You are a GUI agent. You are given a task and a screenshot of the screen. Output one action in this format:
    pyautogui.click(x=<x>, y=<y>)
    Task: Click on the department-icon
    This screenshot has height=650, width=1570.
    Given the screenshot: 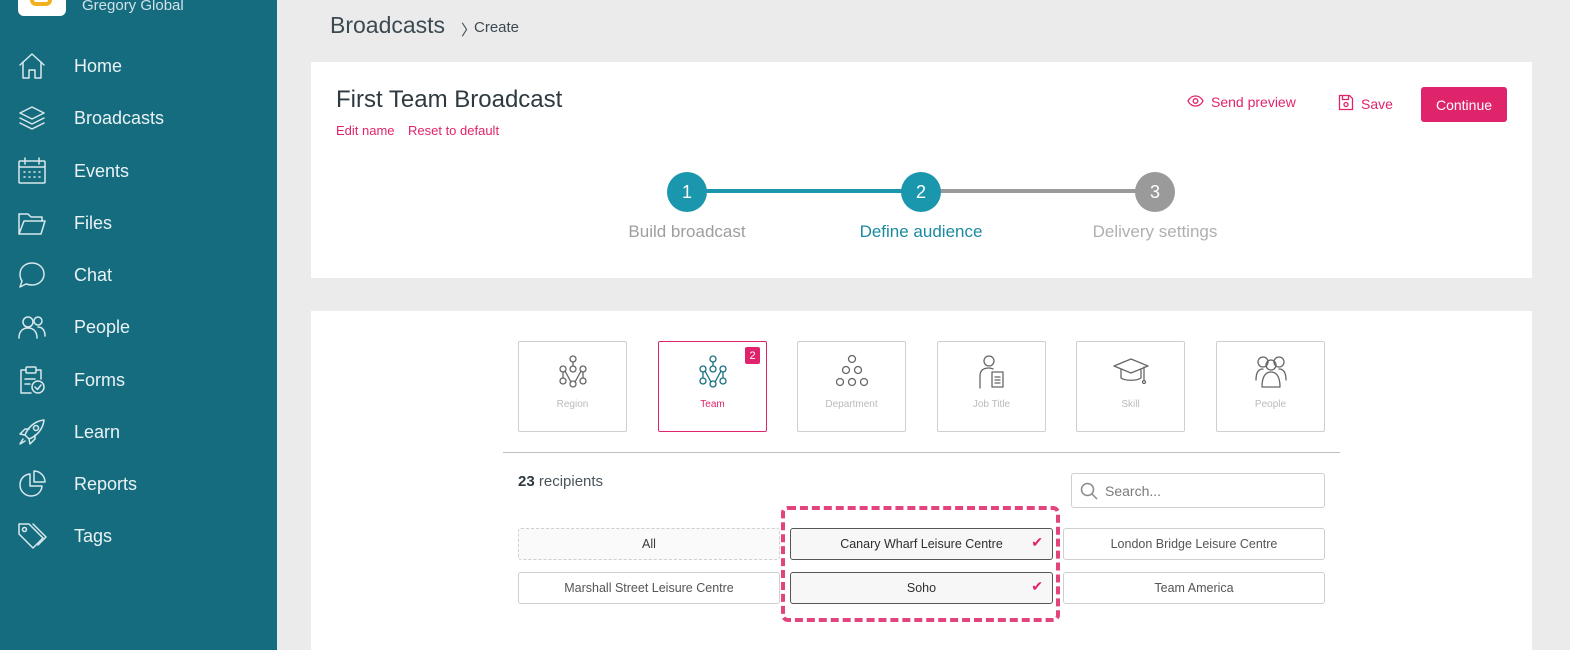 What is the action you would take?
    pyautogui.click(x=852, y=372)
    